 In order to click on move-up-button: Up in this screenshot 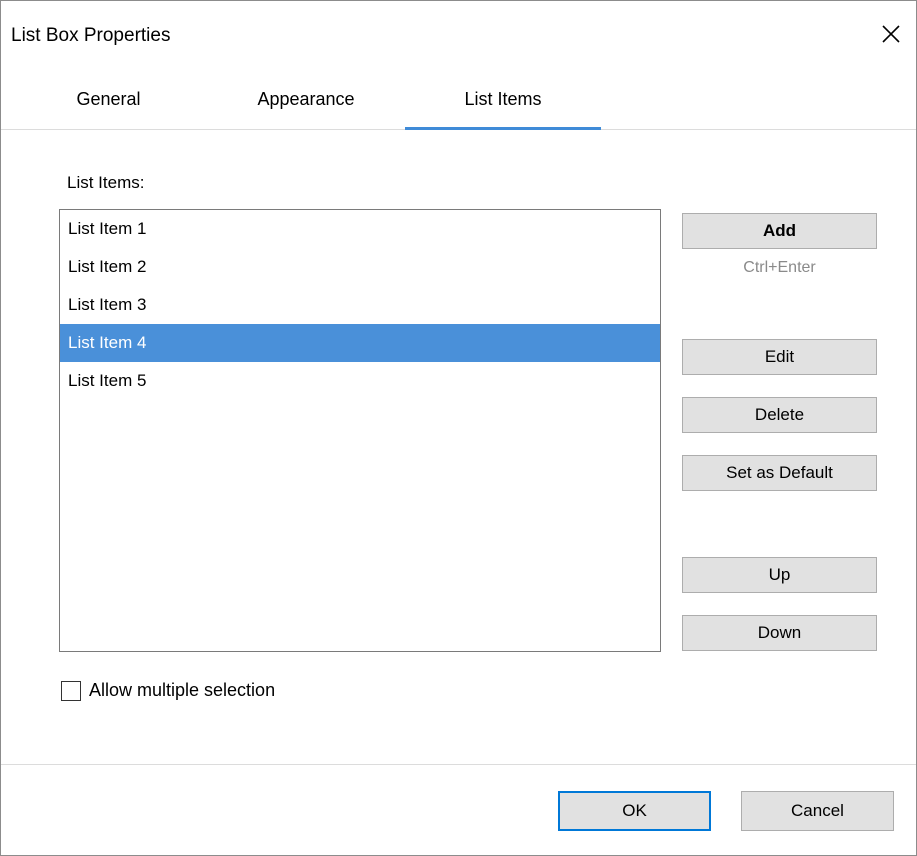, I will do `click(779, 575)`.